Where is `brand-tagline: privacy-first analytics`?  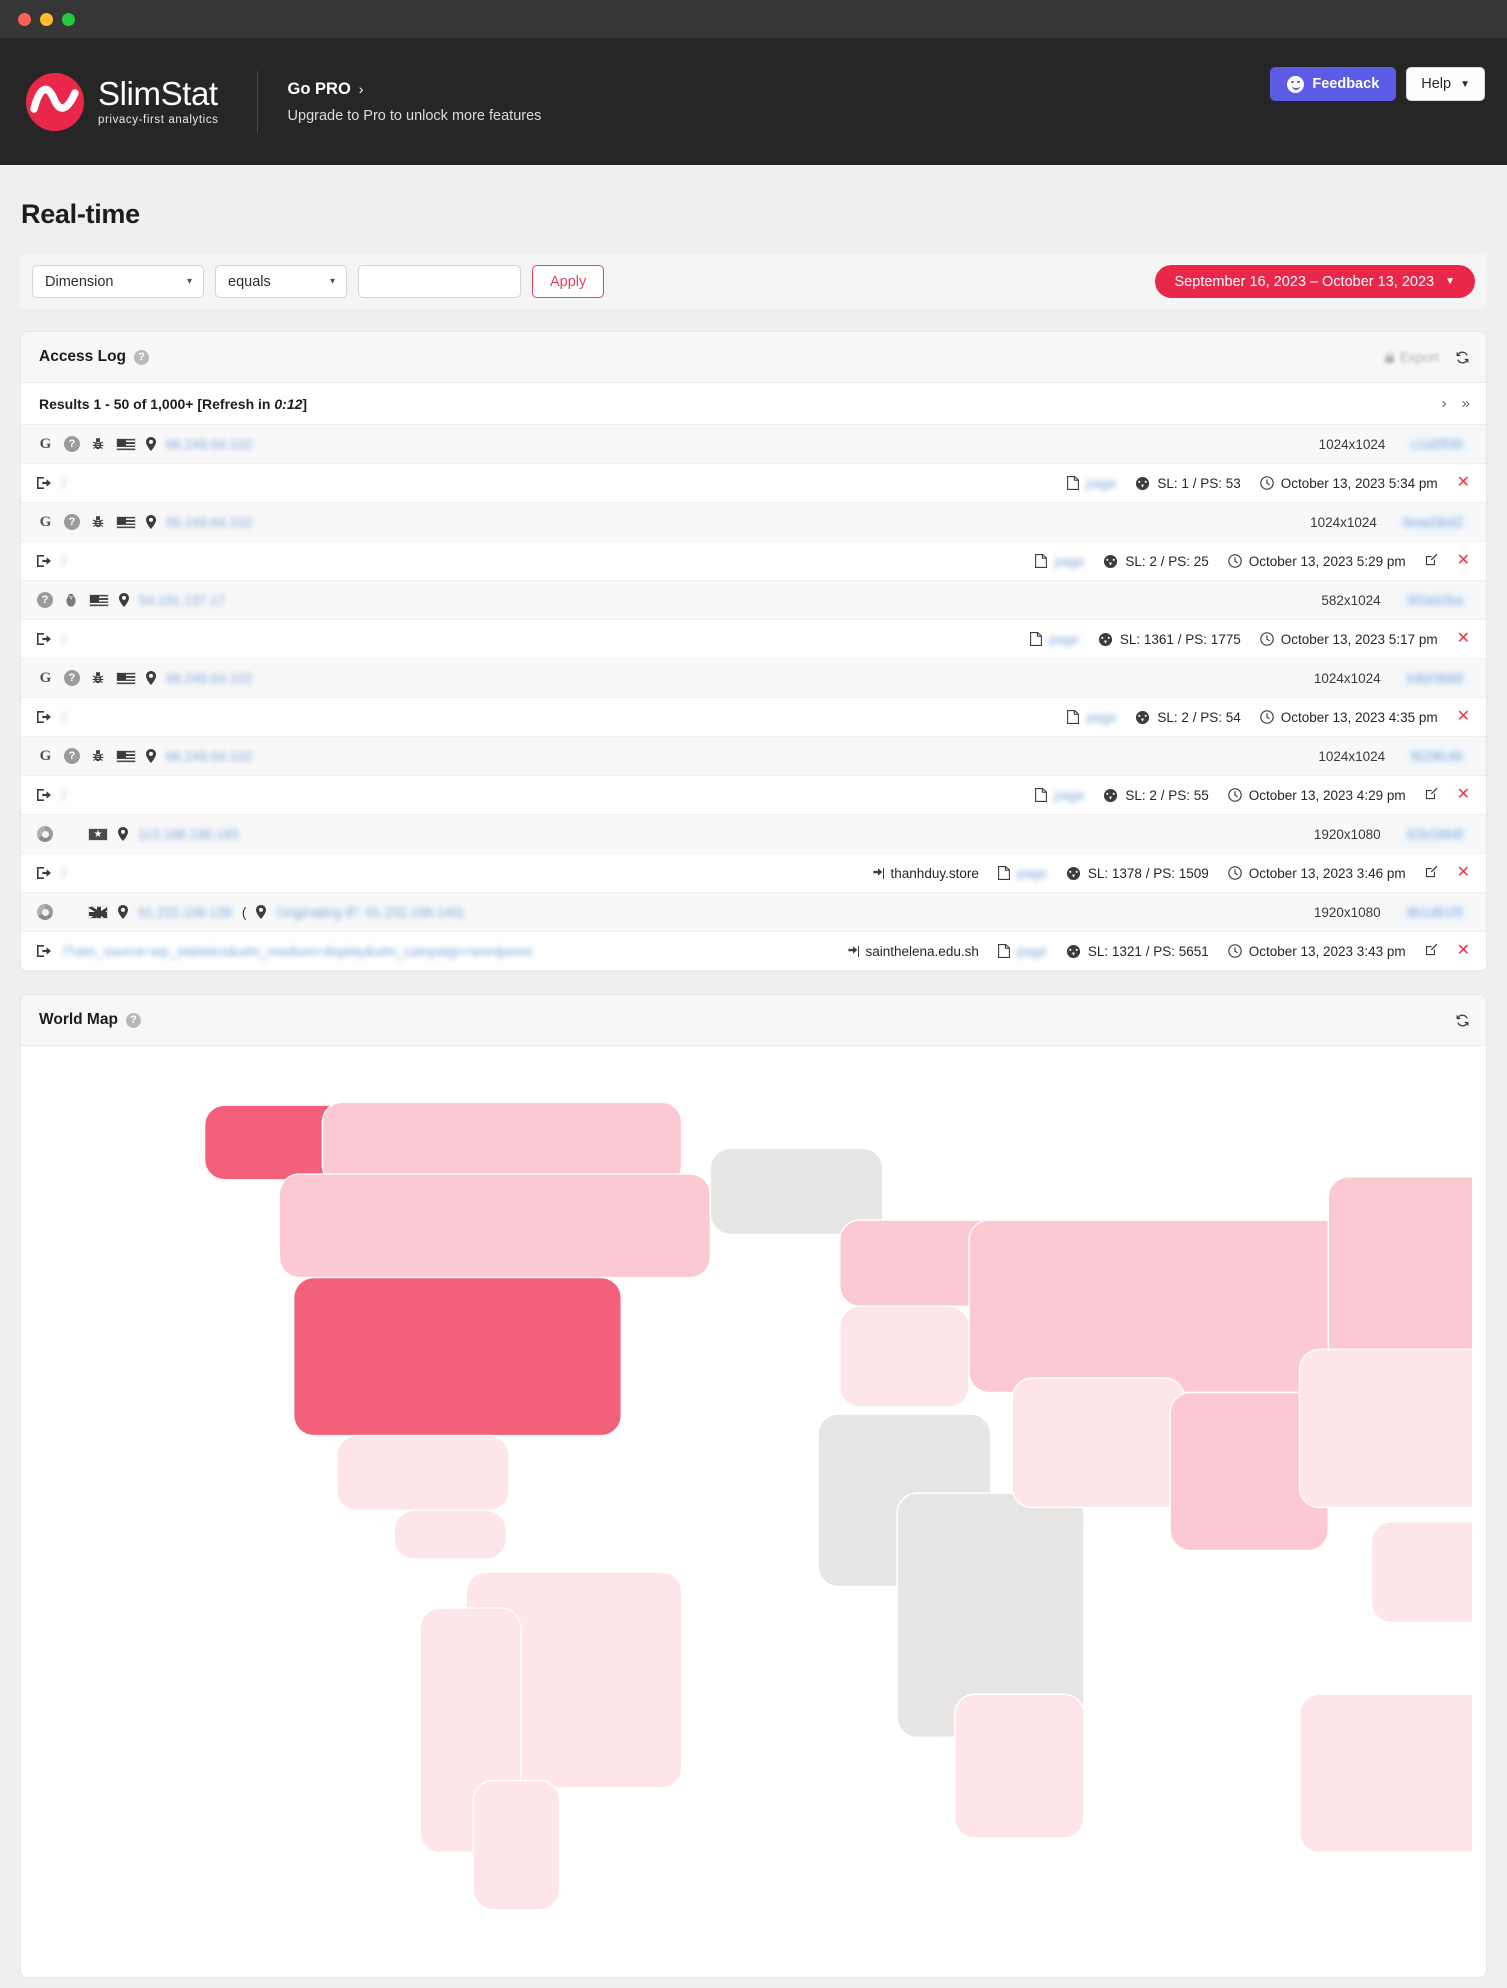 brand-tagline: privacy-first analytics is located at coordinates (158, 119).